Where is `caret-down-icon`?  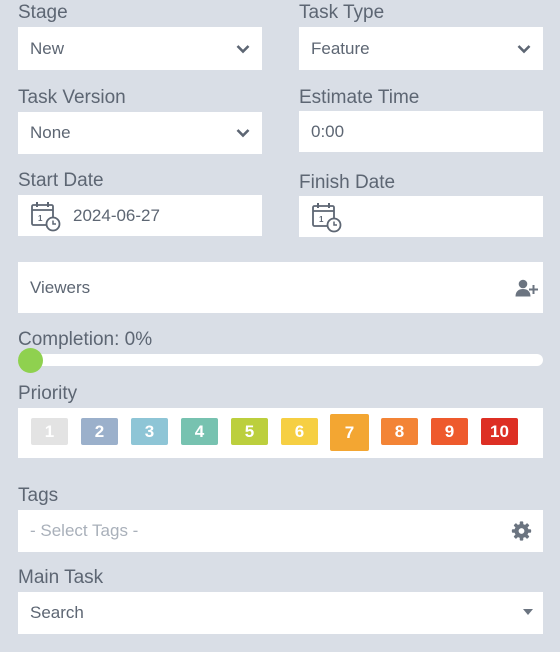 caret-down-icon is located at coordinates (528, 612).